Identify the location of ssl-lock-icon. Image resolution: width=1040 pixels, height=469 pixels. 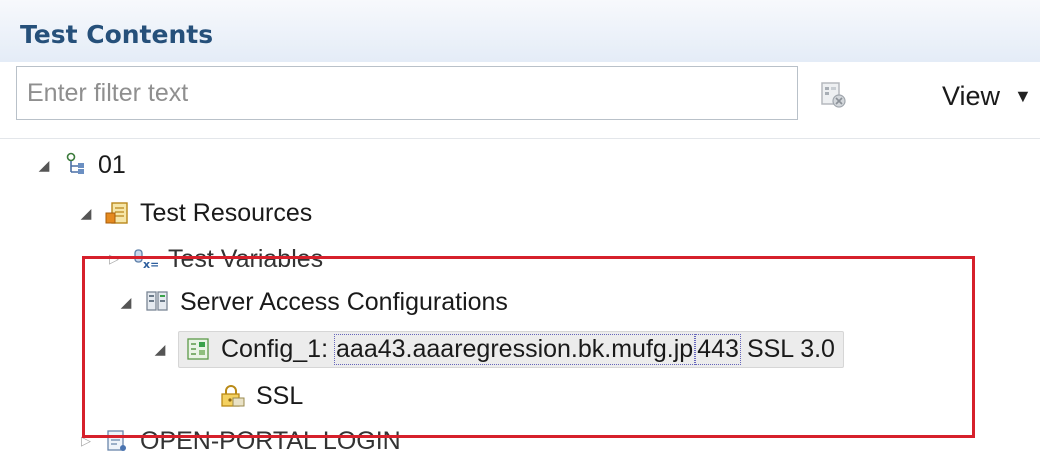
(233, 396).